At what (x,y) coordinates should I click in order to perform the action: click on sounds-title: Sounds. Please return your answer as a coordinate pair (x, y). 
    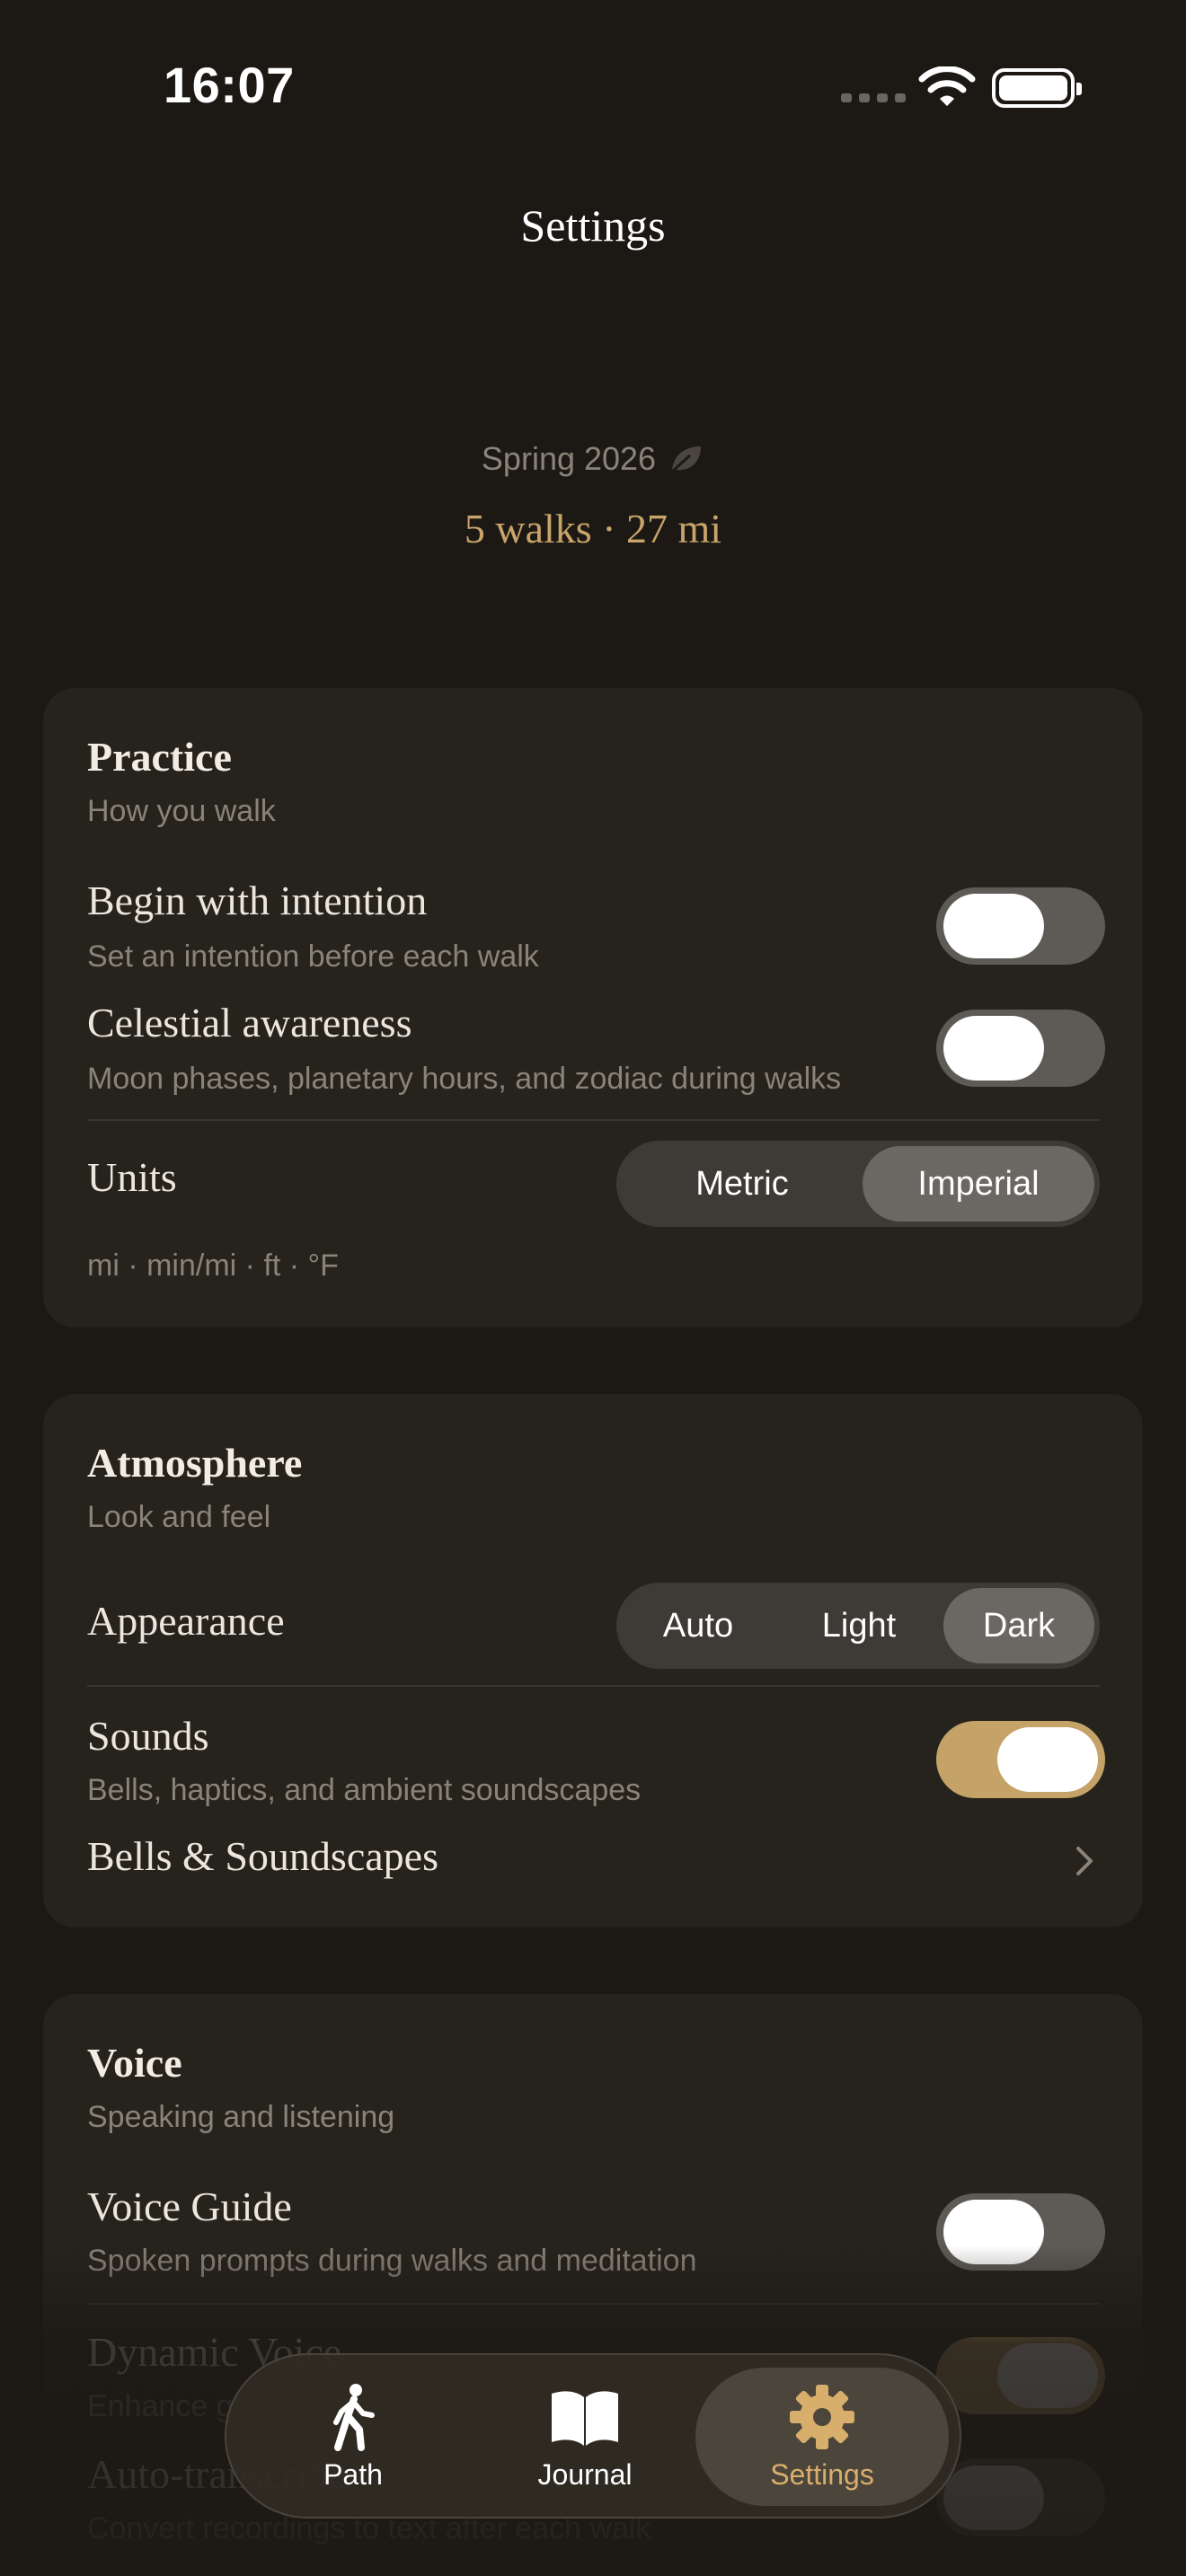
    Looking at the image, I should click on (148, 1736).